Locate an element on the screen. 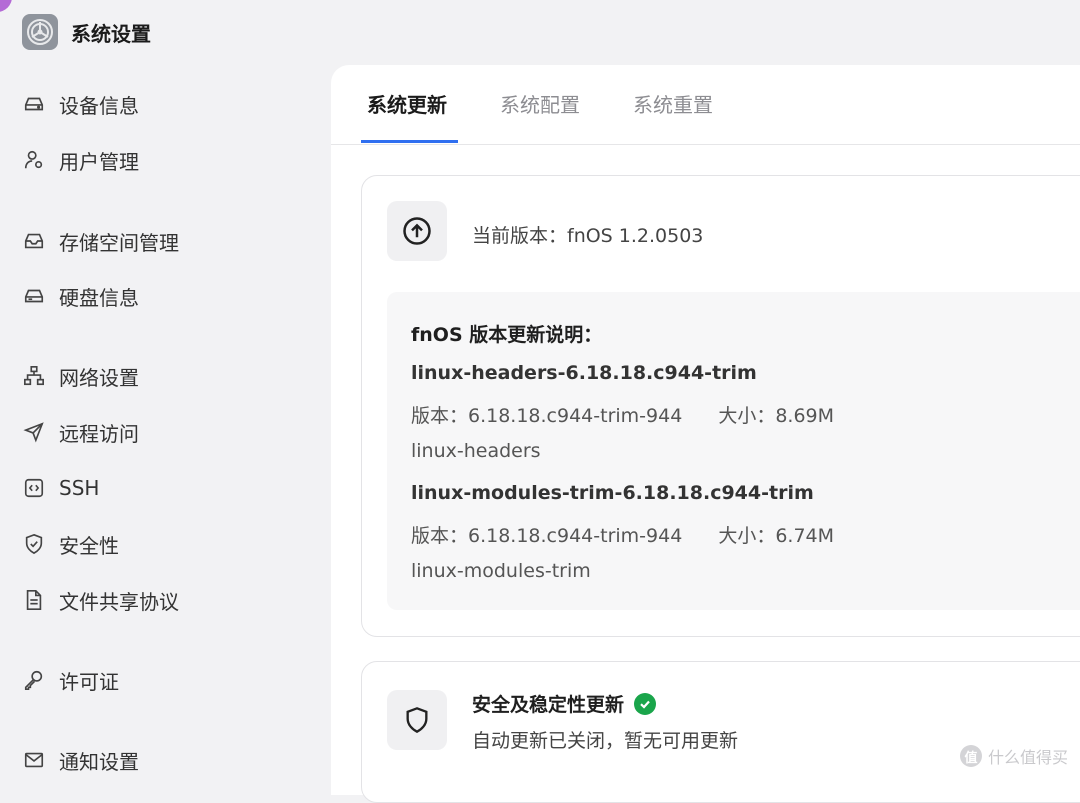 The width and height of the screenshot is (1080, 803). package-name: linux-headers-6.18.18.c944-trim is located at coordinates (584, 373).